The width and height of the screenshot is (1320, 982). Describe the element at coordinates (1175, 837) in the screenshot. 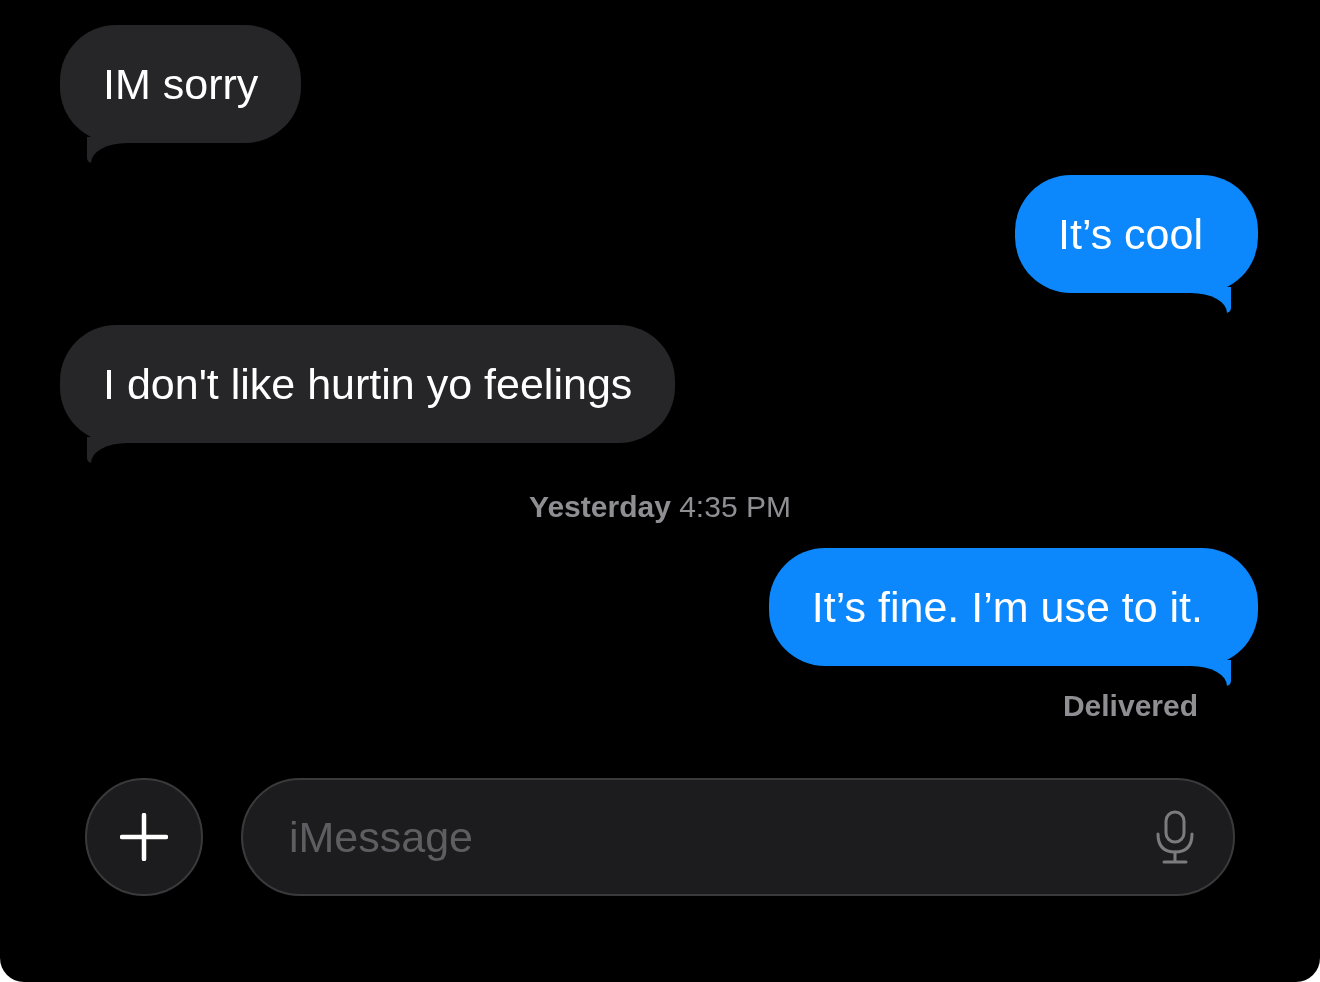

I see `microphone-icon` at that location.